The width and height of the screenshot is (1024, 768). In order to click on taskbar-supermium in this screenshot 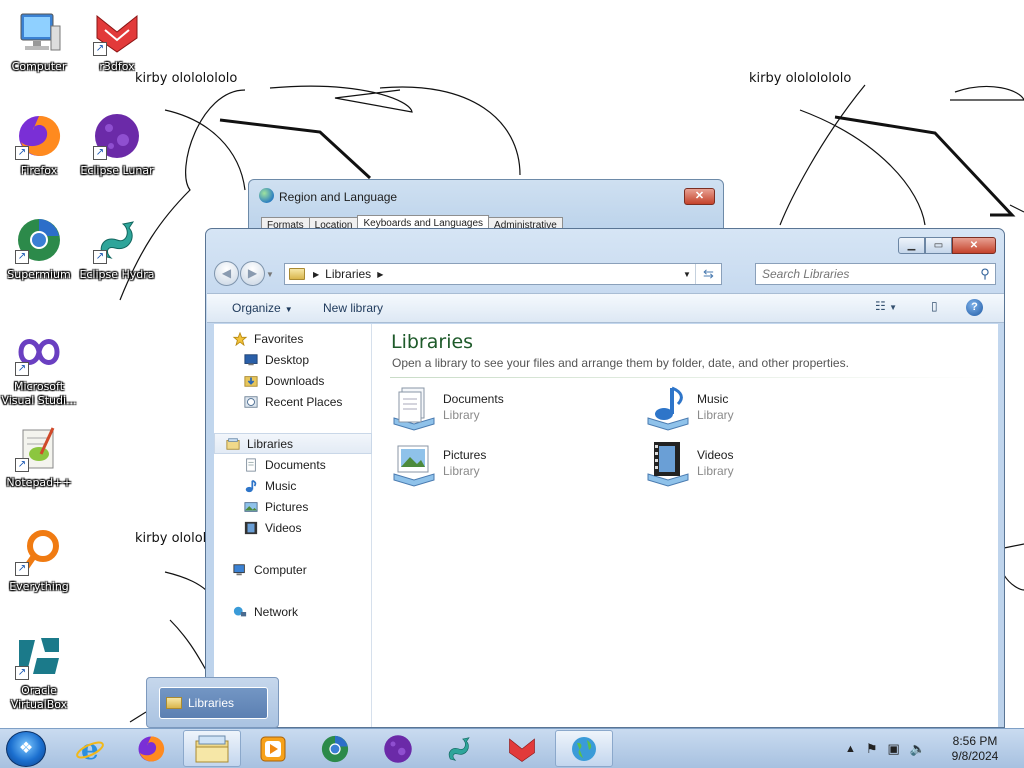, I will do `click(335, 748)`.